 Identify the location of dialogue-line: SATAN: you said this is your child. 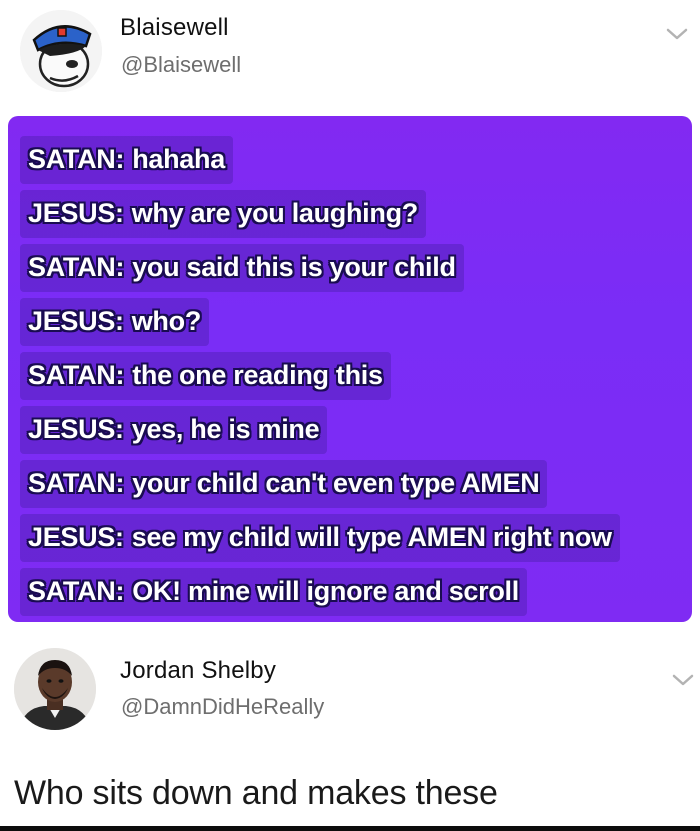
(242, 268).